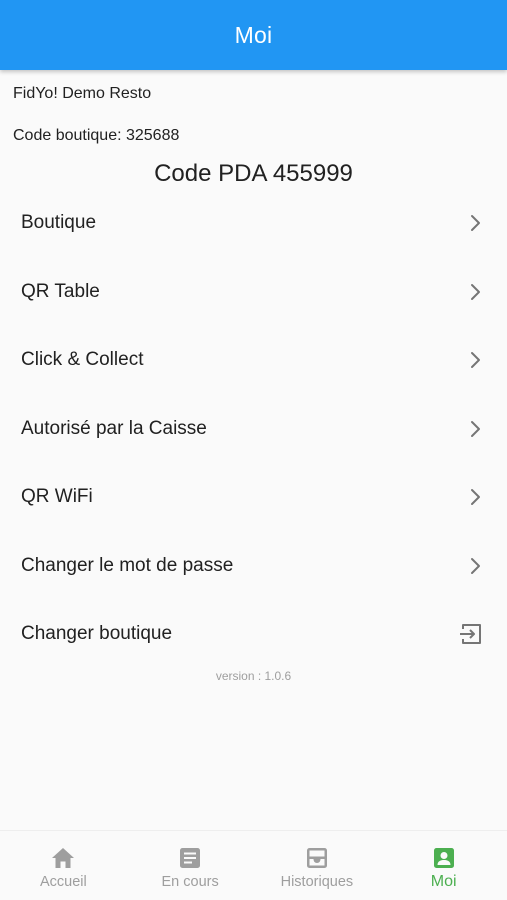  I want to click on bottom-navigation: Accueil En cours Historiques Moi, so click(253, 865).